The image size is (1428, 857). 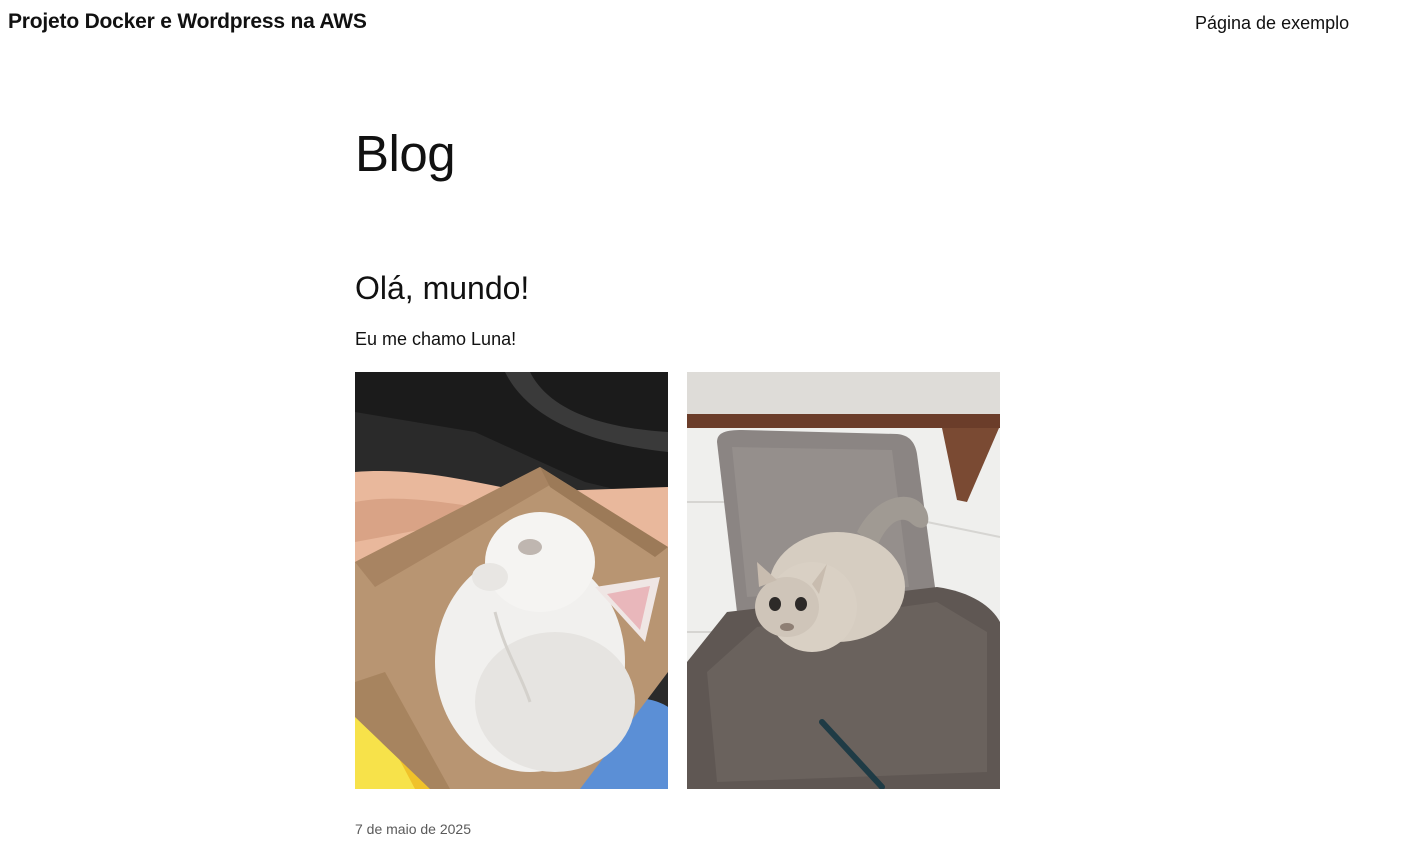 What do you see at coordinates (187, 22) in the screenshot?
I see `site-title-link: Projeto Docker e Wordpress na AWS` at bounding box center [187, 22].